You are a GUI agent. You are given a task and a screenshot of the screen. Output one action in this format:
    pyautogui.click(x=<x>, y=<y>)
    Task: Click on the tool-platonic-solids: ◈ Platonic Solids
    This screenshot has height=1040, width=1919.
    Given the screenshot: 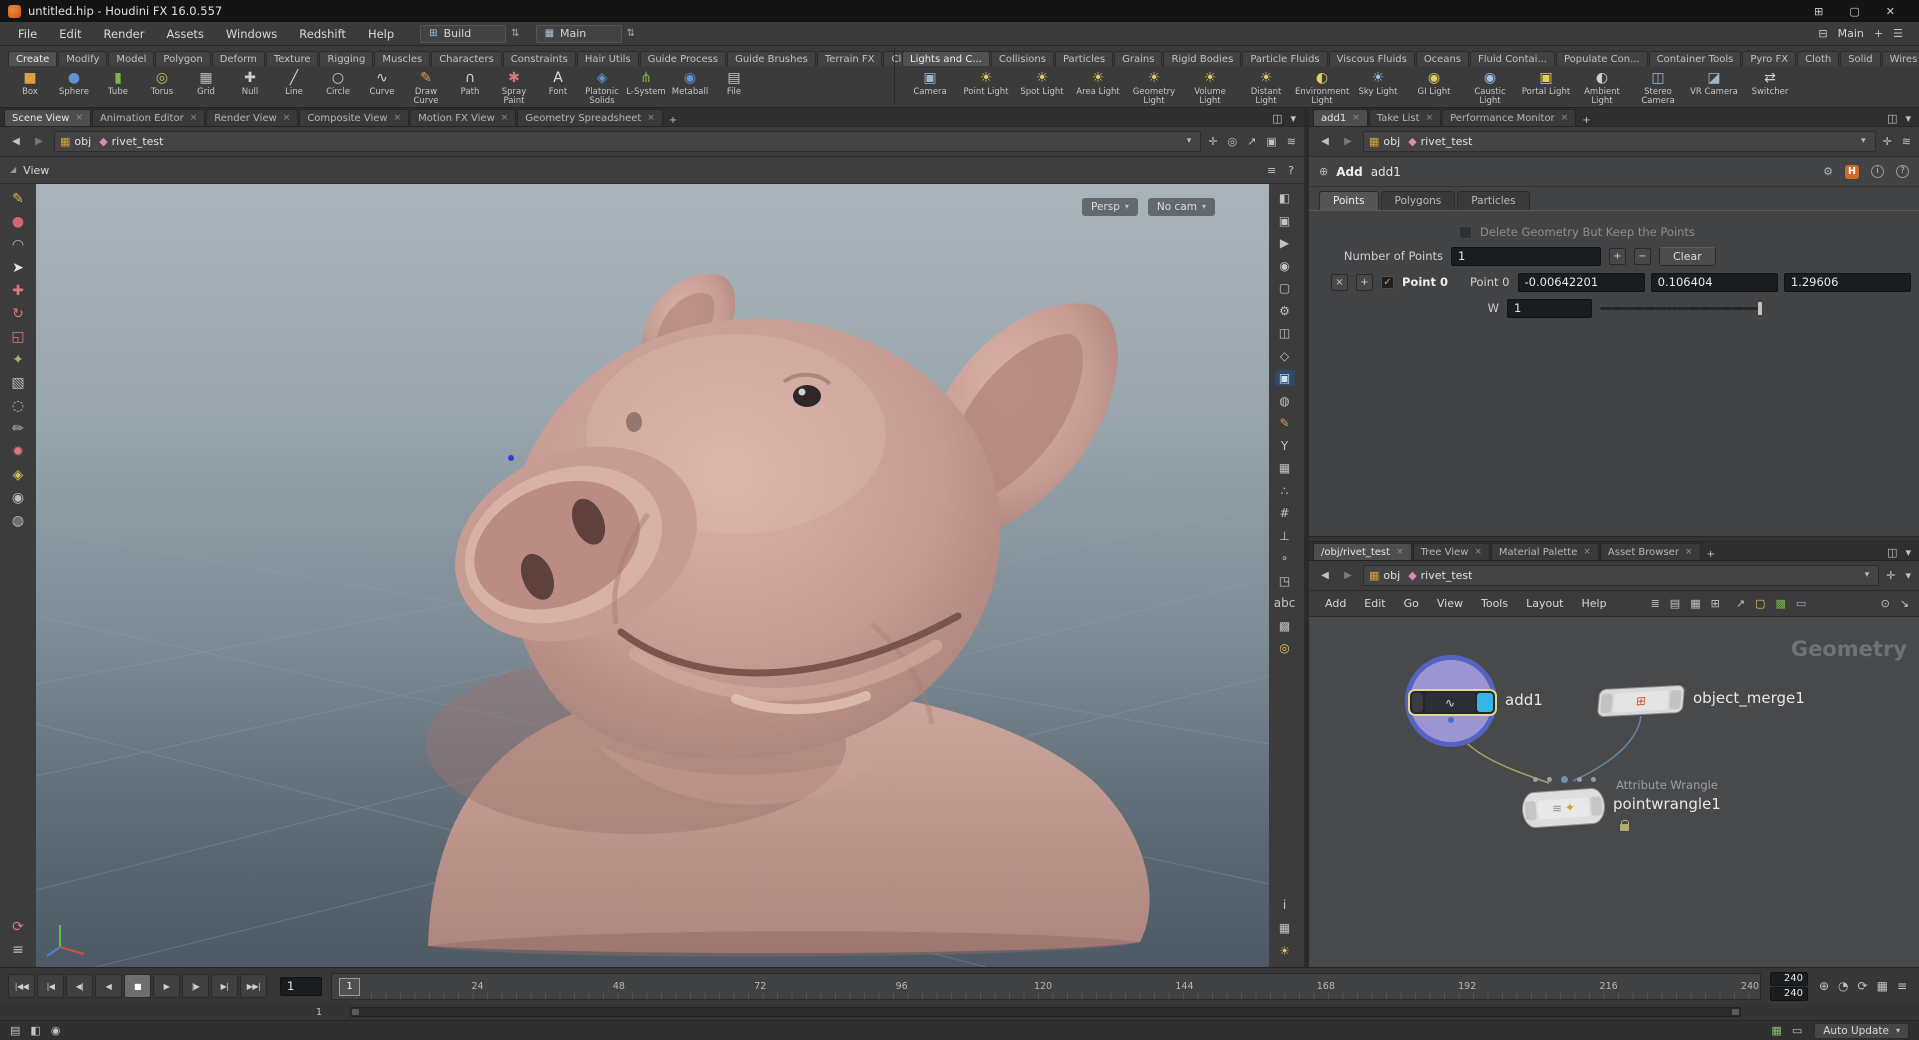 What is the action you would take?
    pyautogui.click(x=602, y=87)
    